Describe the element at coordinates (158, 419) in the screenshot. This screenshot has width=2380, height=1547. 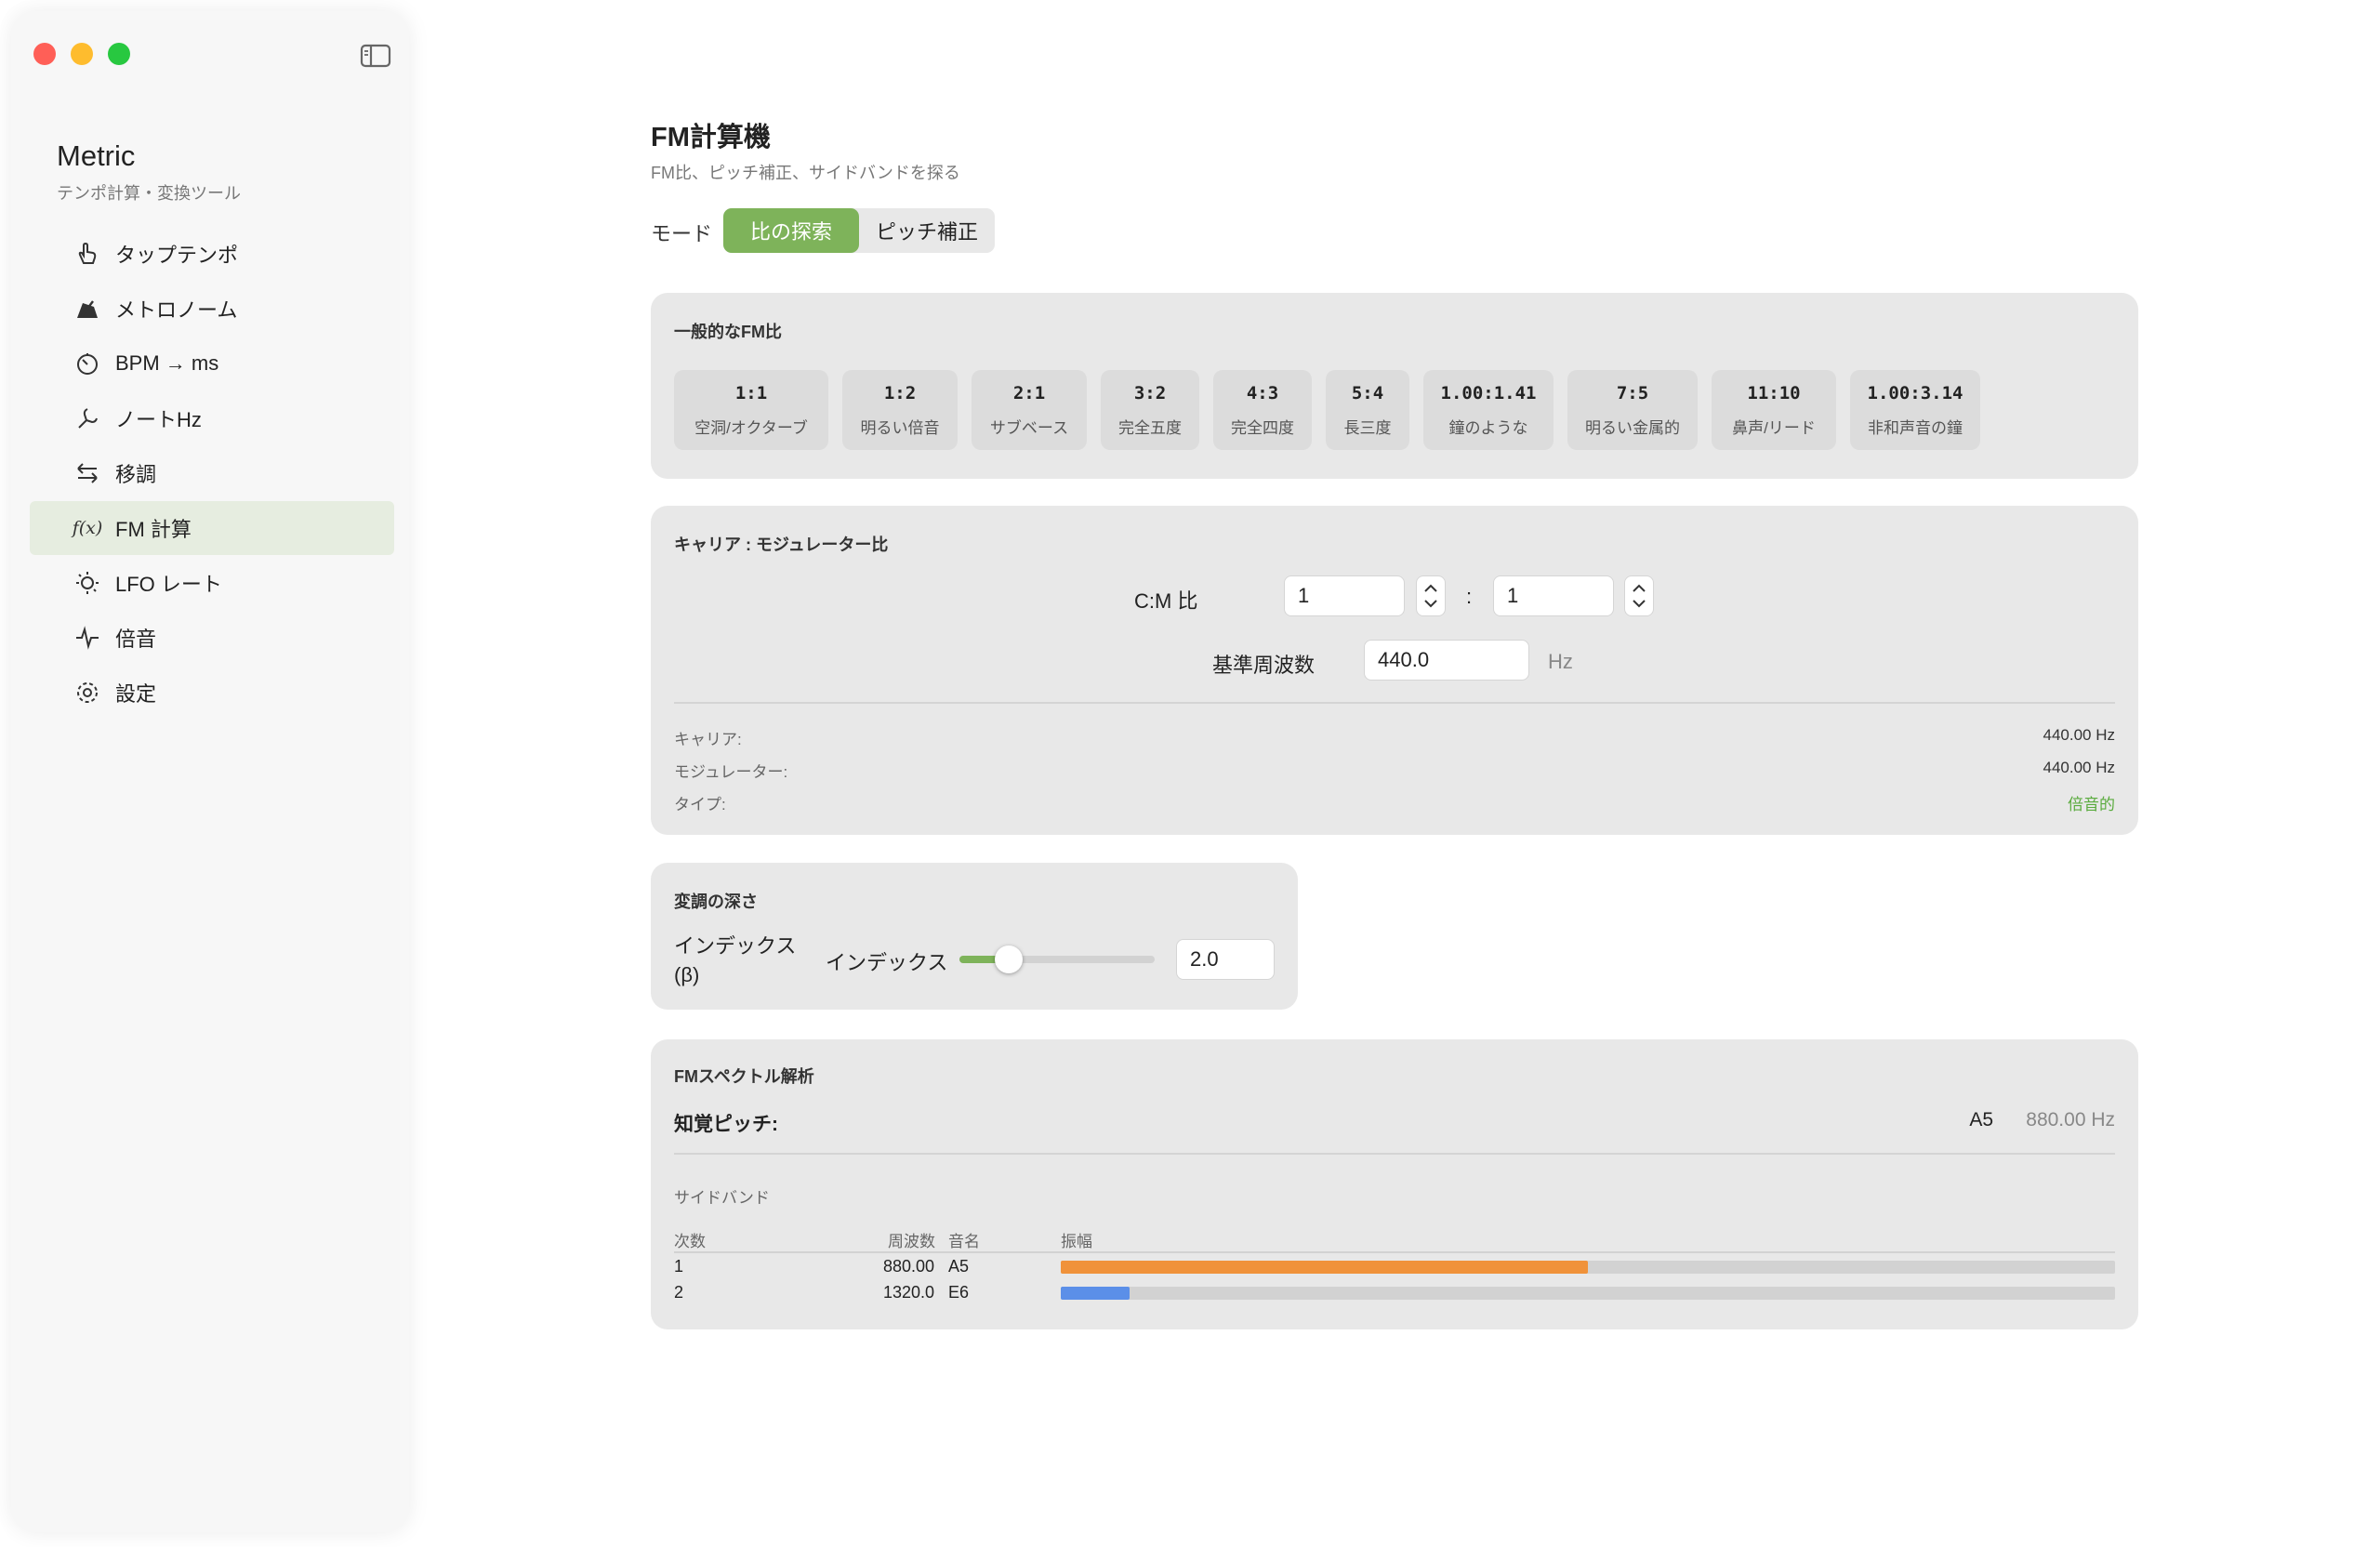
I see `sidebar-item-label: ノートHz` at that location.